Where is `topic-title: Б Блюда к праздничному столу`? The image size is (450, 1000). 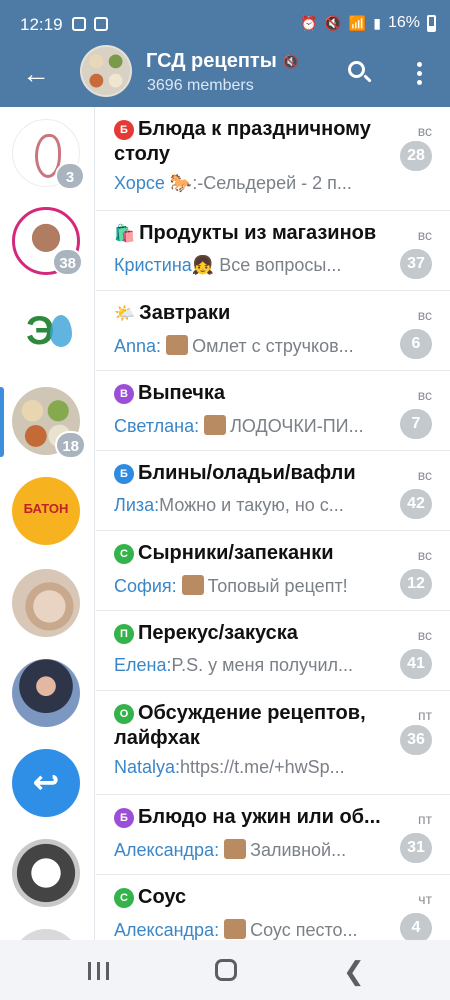
topic-title: Б Блюда к праздничному столу is located at coordinates (249, 142).